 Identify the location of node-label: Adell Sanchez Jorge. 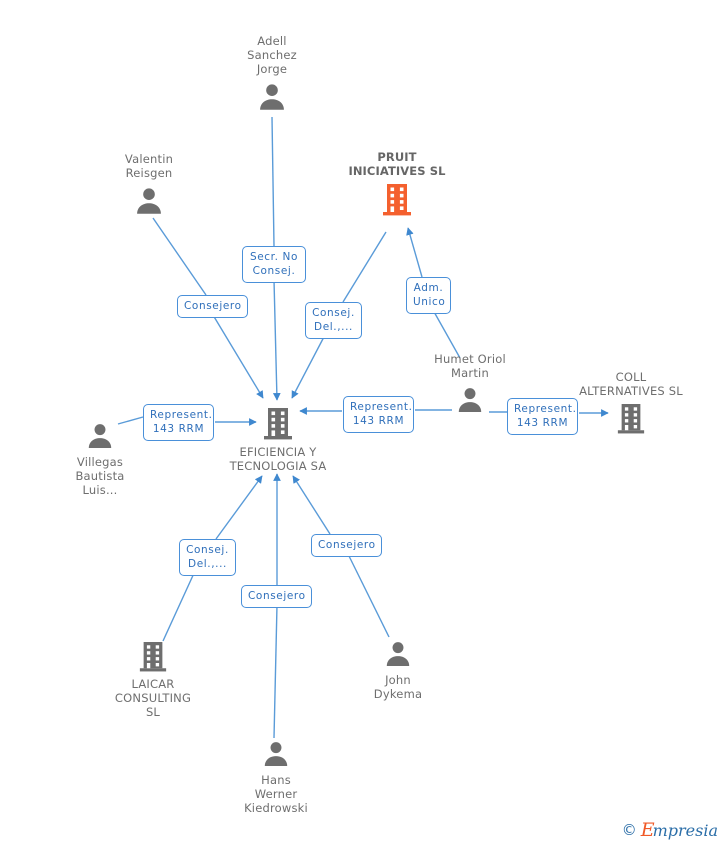
(272, 55).